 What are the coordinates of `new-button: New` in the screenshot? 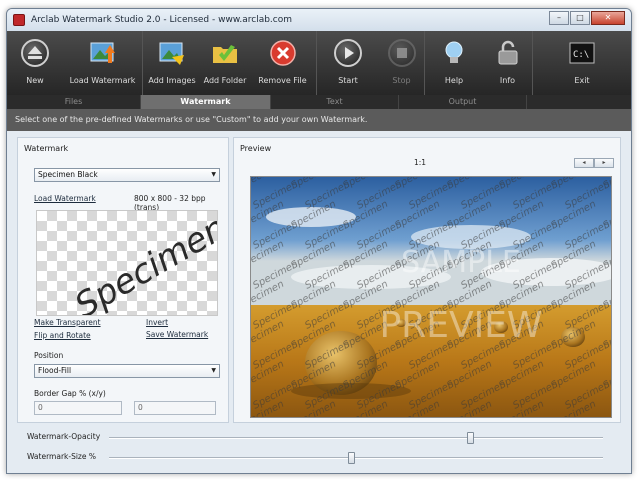 It's located at (35, 63).